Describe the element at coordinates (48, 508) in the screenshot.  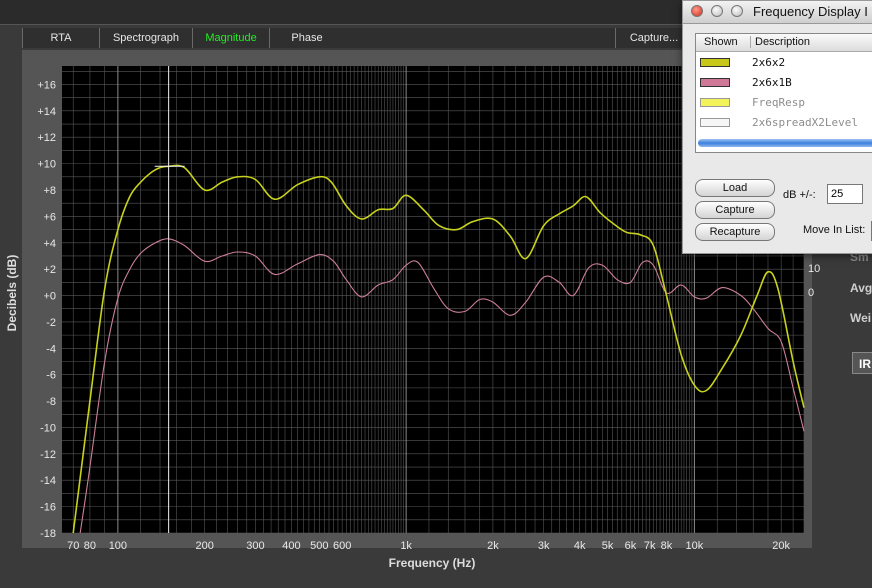
I see `y-tick-label: -16` at that location.